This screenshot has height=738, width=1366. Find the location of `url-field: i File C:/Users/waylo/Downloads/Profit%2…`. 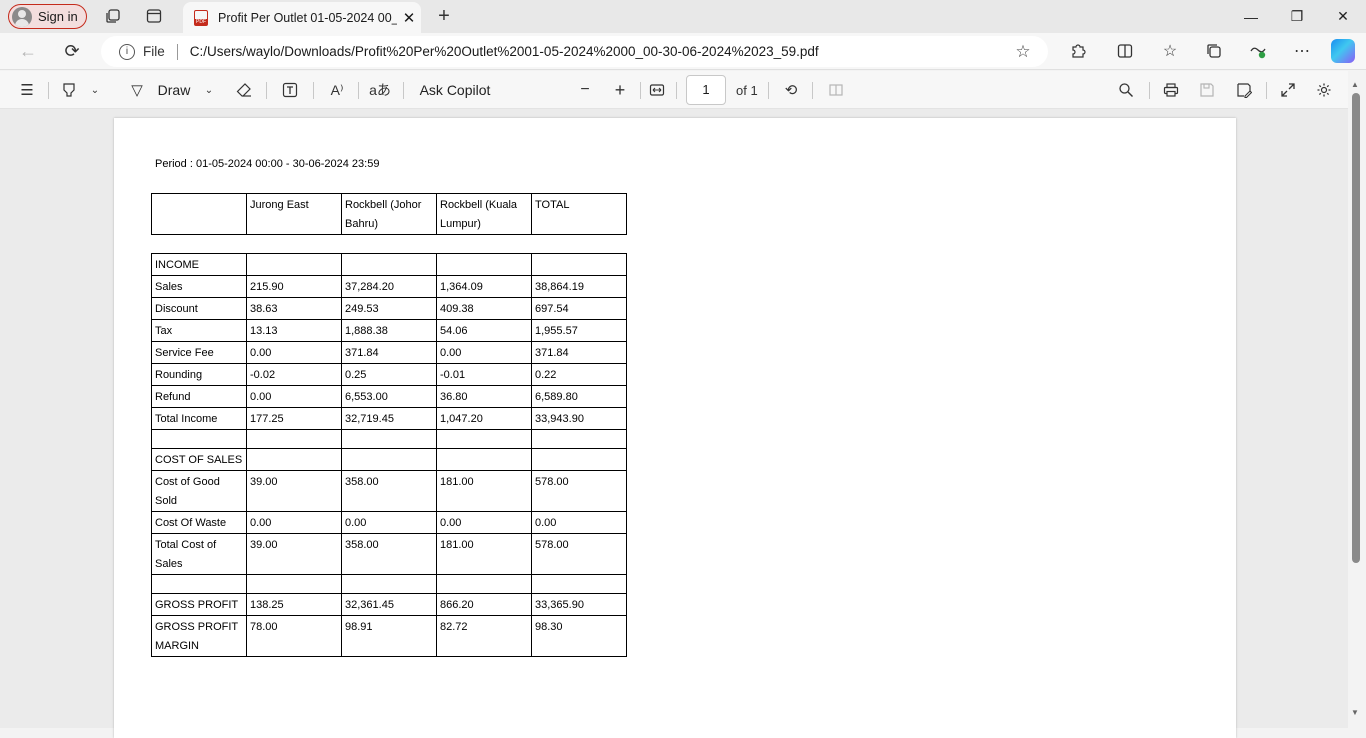

url-field: i File C:/Users/waylo/Downloads/Profit%2… is located at coordinates (574, 51).